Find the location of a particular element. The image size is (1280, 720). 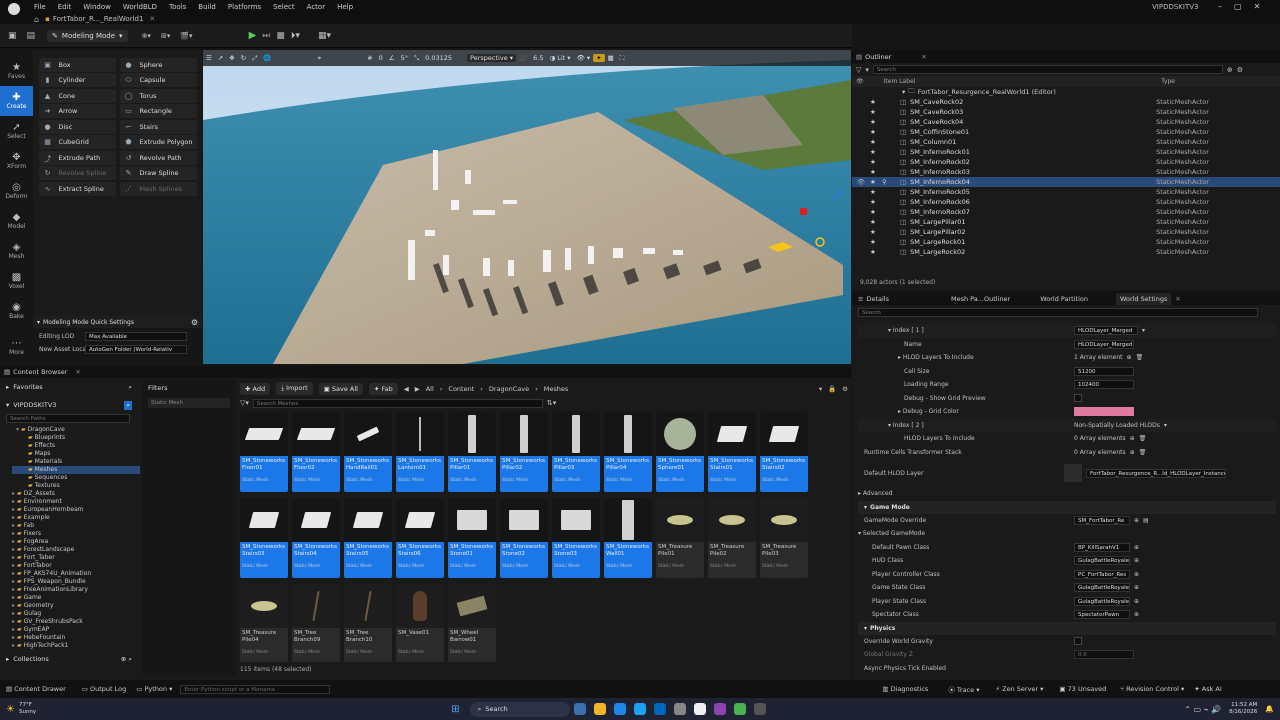

folder-item: ▸ ▰ FreeAnimationLibrary is located at coordinates (76, 590).